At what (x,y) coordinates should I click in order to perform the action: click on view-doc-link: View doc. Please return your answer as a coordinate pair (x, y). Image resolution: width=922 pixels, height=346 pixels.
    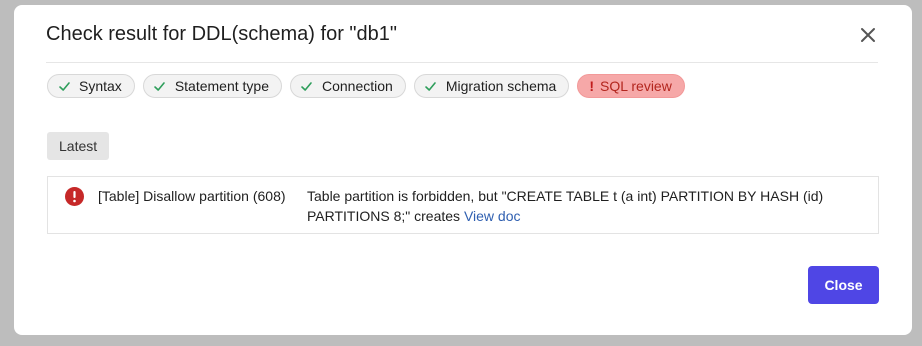
    Looking at the image, I should click on (492, 216).